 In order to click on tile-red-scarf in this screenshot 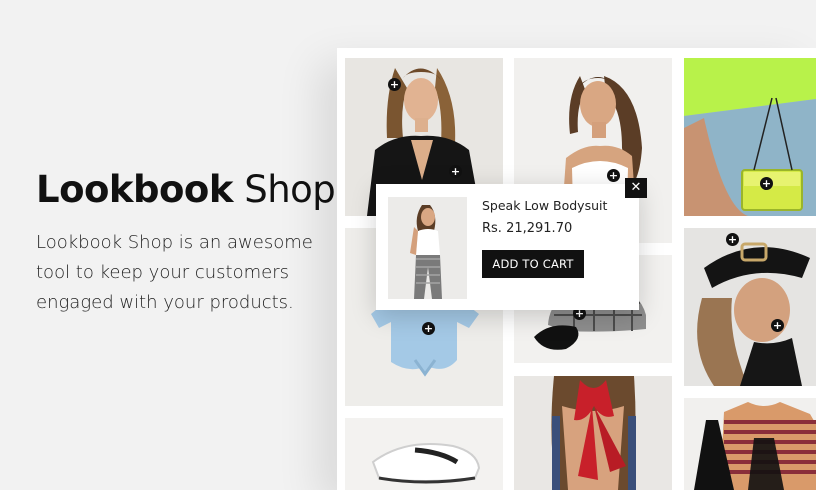, I will do `click(593, 433)`.